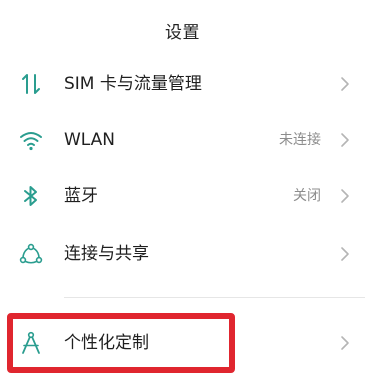  Describe the element at coordinates (90, 140) in the screenshot. I see `settings-item-label: WLAN` at that location.